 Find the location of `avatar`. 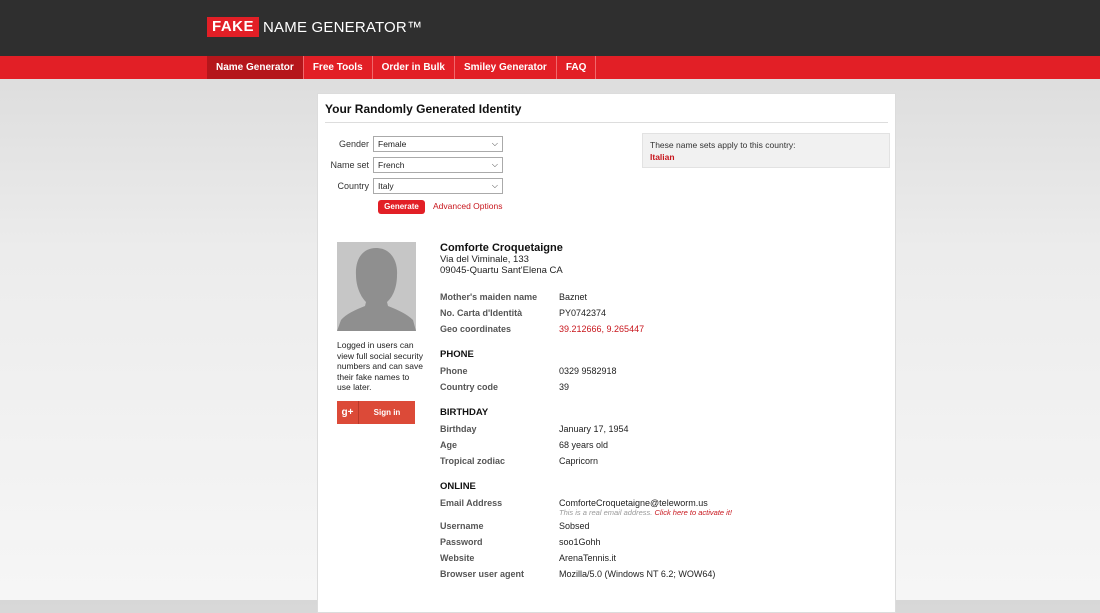

avatar is located at coordinates (376, 286).